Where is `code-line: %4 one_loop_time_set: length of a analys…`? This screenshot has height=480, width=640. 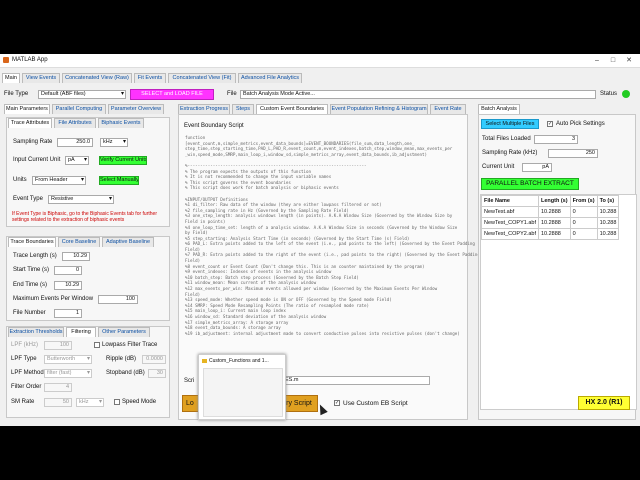 code-line: %4 one_loop_time_set: length of a analys… is located at coordinates (321, 227).